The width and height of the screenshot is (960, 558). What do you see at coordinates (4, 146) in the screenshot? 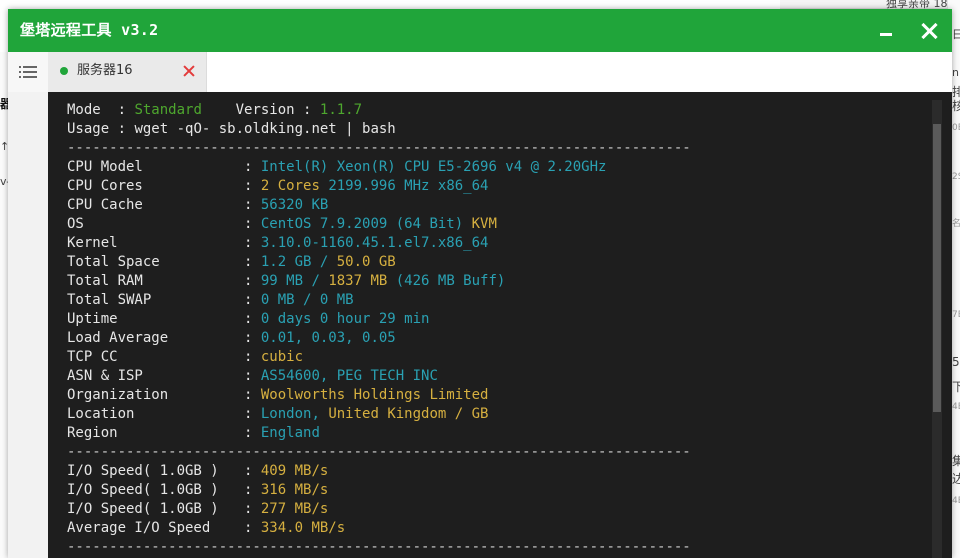
I see `background-text: ↑` at bounding box center [4, 146].